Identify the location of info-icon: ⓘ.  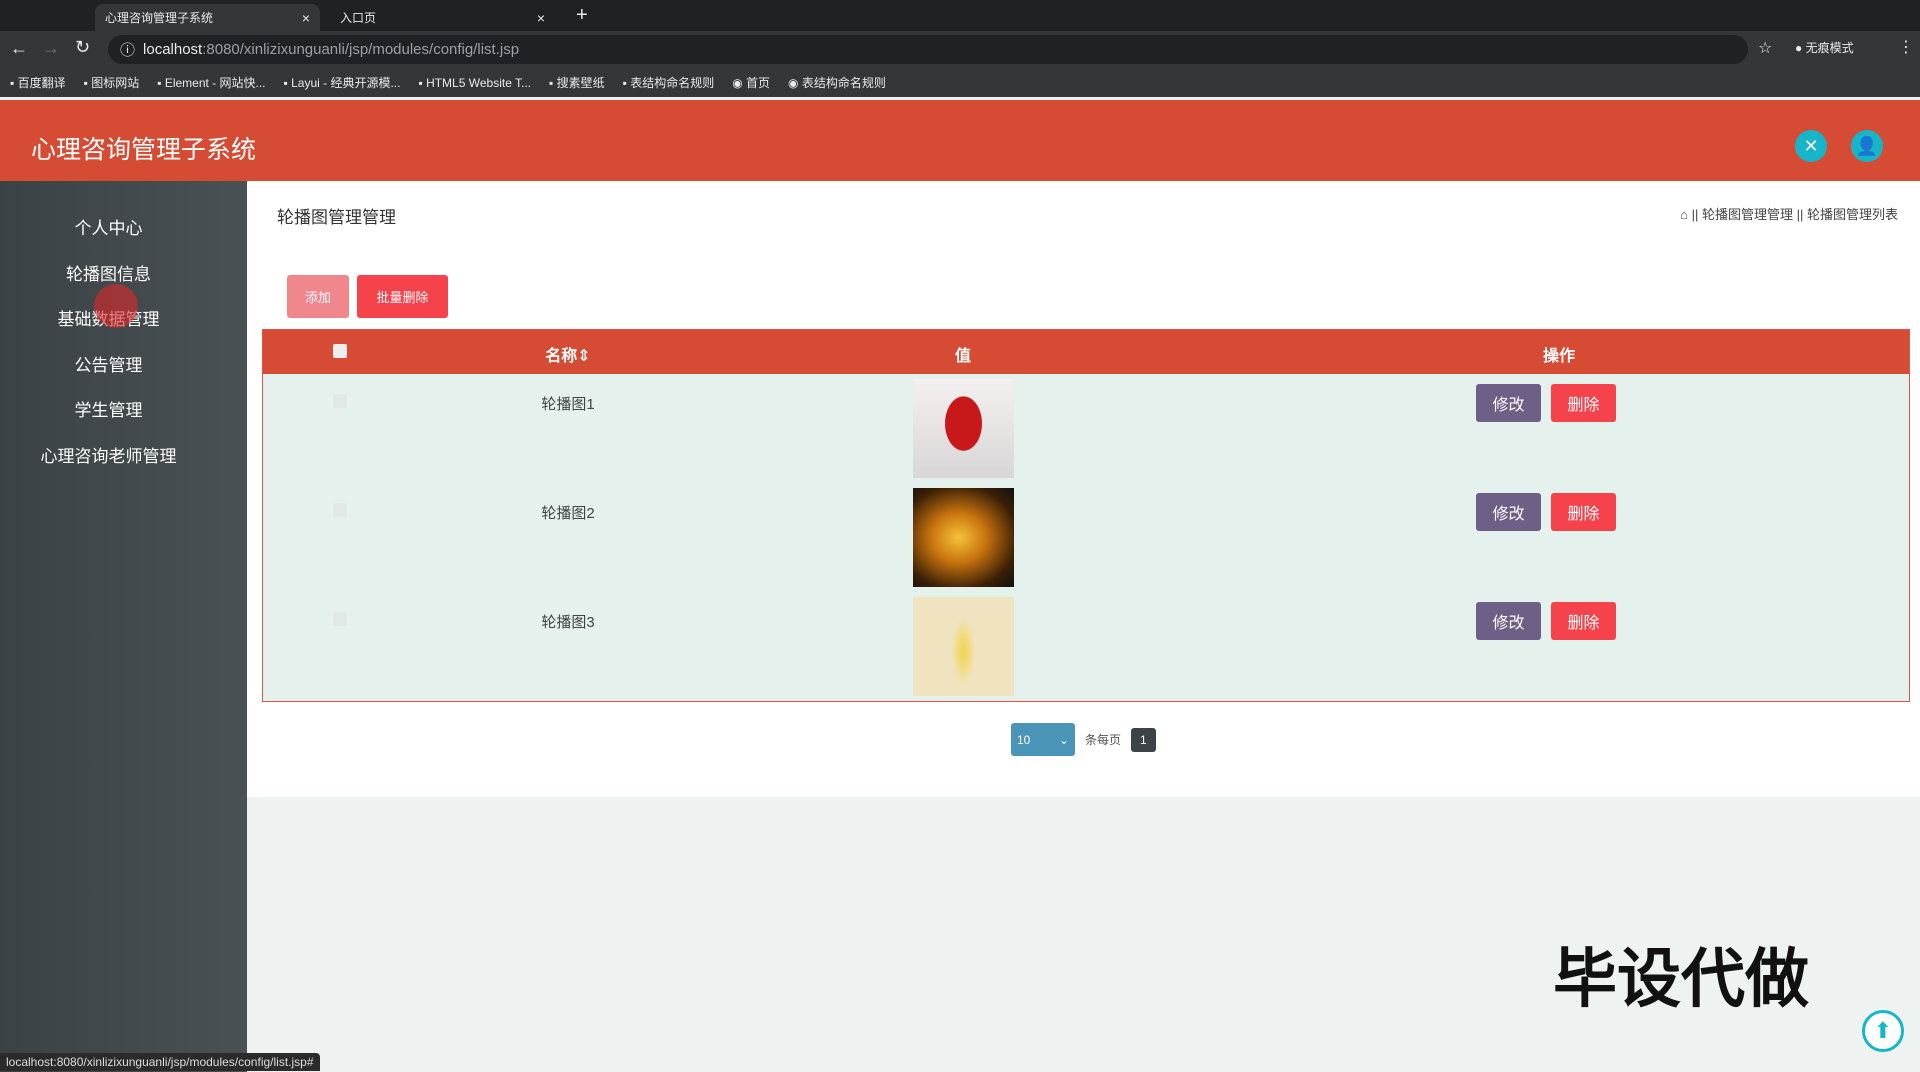
(128, 50).